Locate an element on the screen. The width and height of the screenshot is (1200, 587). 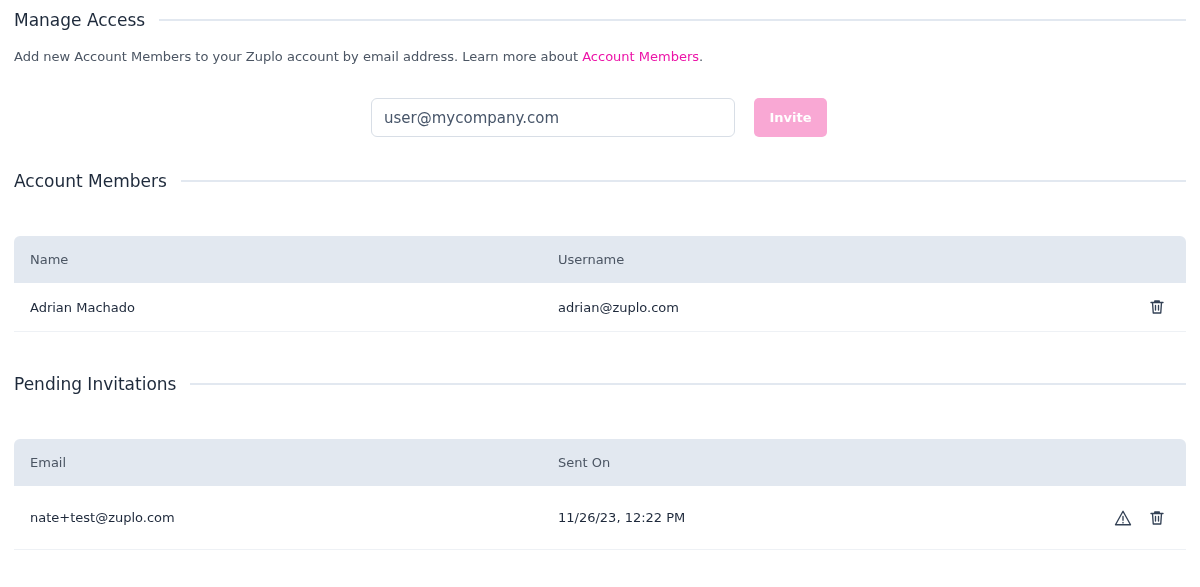
section-title: Account Members is located at coordinates (90, 181).